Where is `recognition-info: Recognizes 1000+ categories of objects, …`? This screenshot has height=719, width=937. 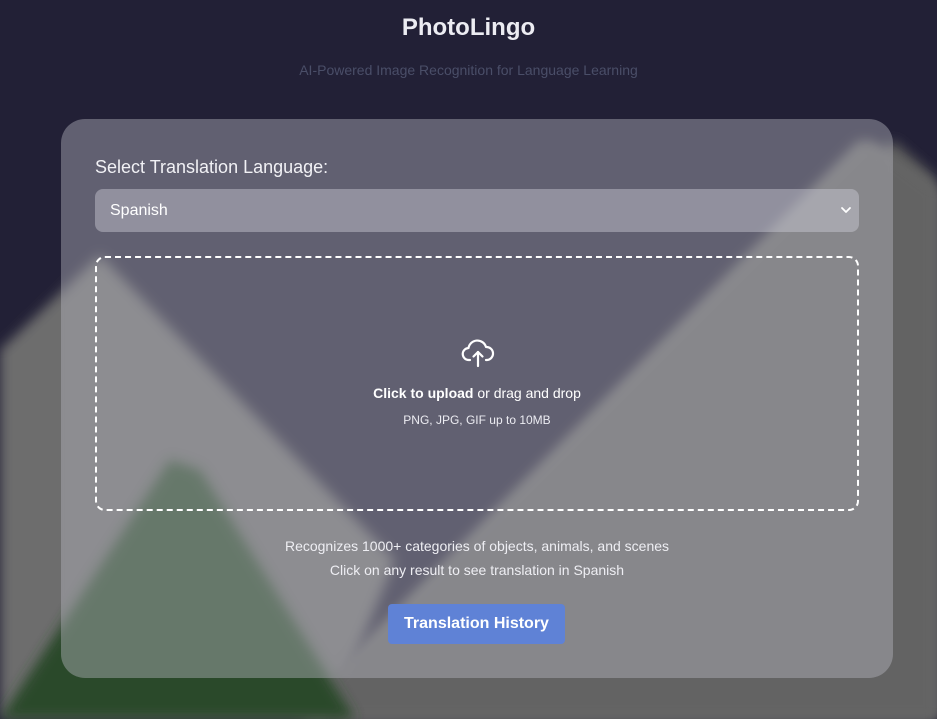
recognition-info: Recognizes 1000+ categories of objects, … is located at coordinates (477, 546).